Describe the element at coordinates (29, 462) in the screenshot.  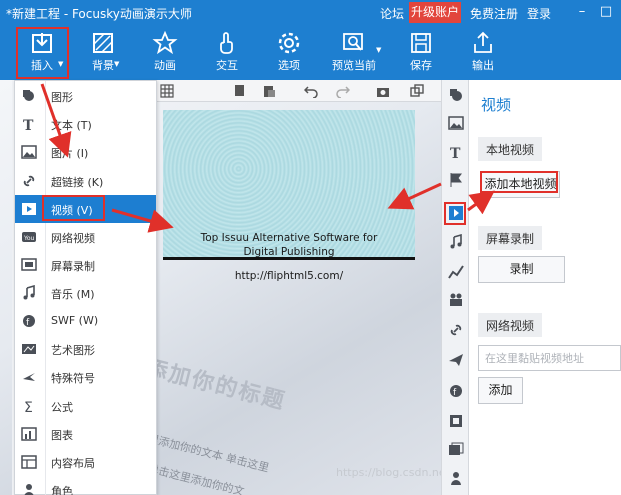
I see `layout-icon` at that location.